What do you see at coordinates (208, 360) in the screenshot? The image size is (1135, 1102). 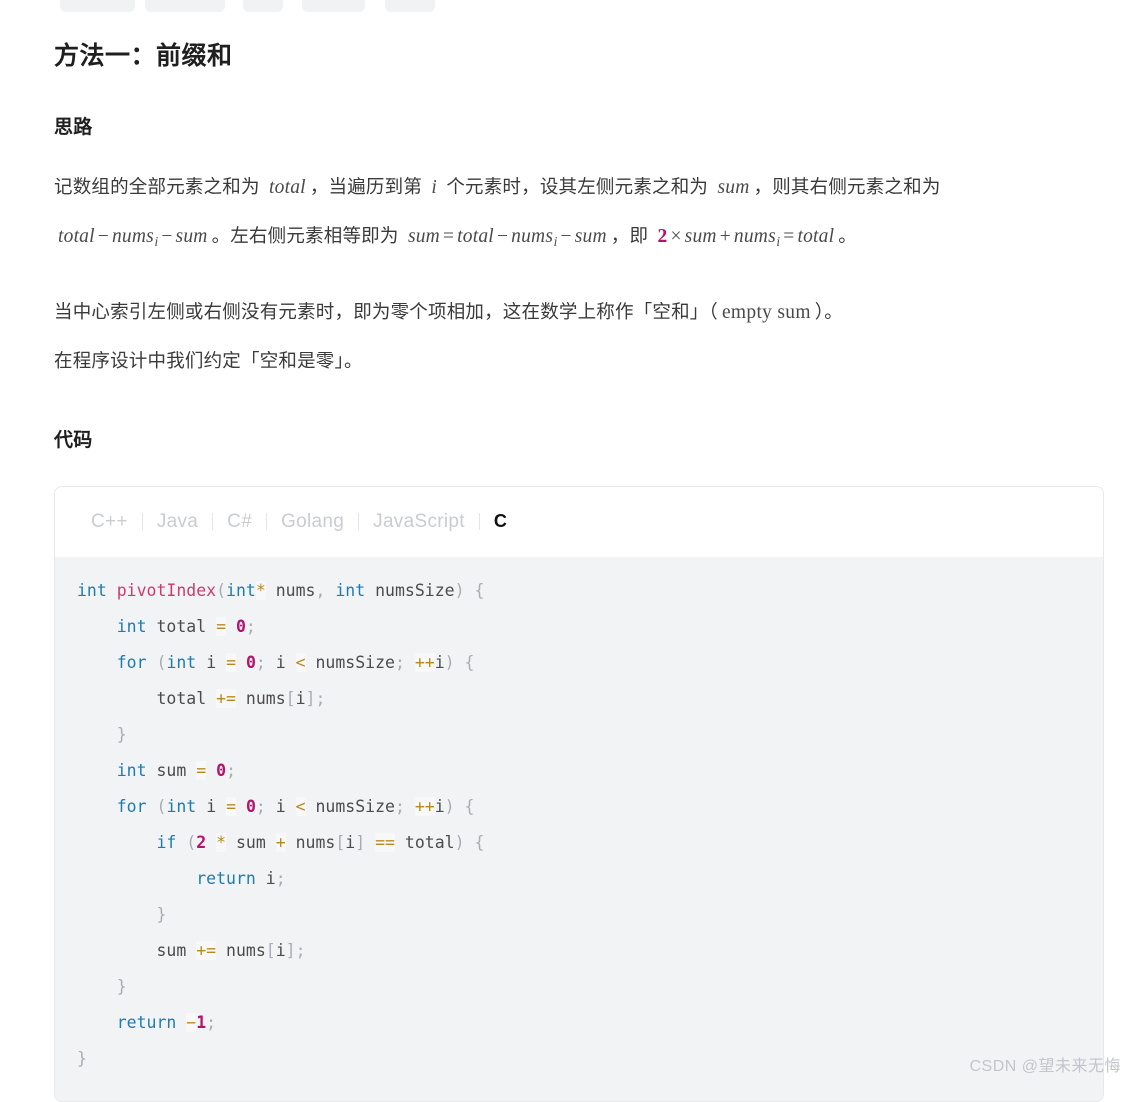 I see `text-fragment: 在程序设计中我们约定「空和是零」。` at bounding box center [208, 360].